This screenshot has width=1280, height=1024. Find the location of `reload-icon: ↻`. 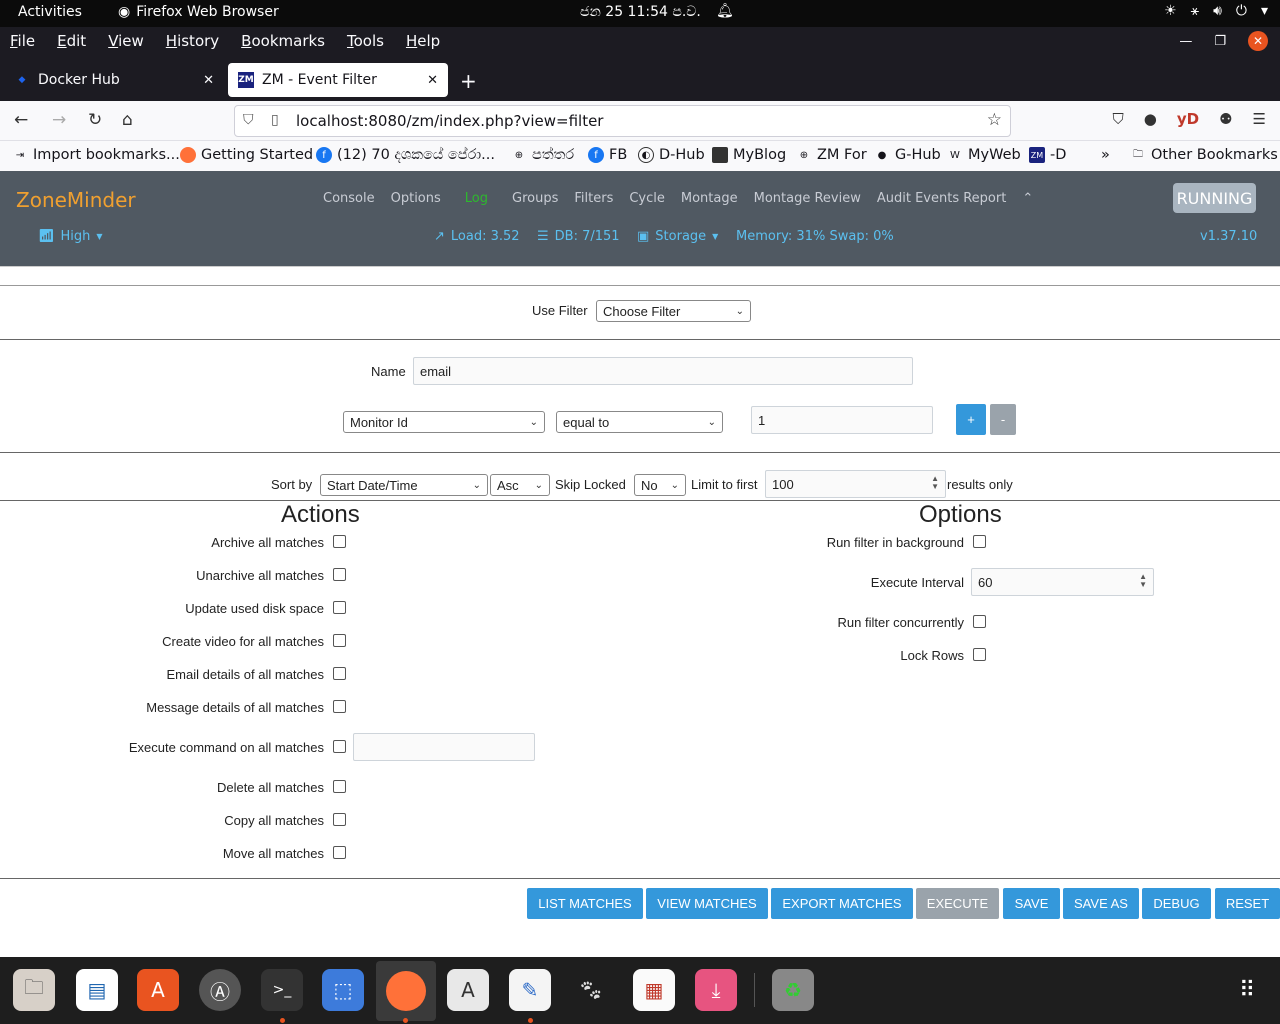

reload-icon: ↻ is located at coordinates (95, 120).